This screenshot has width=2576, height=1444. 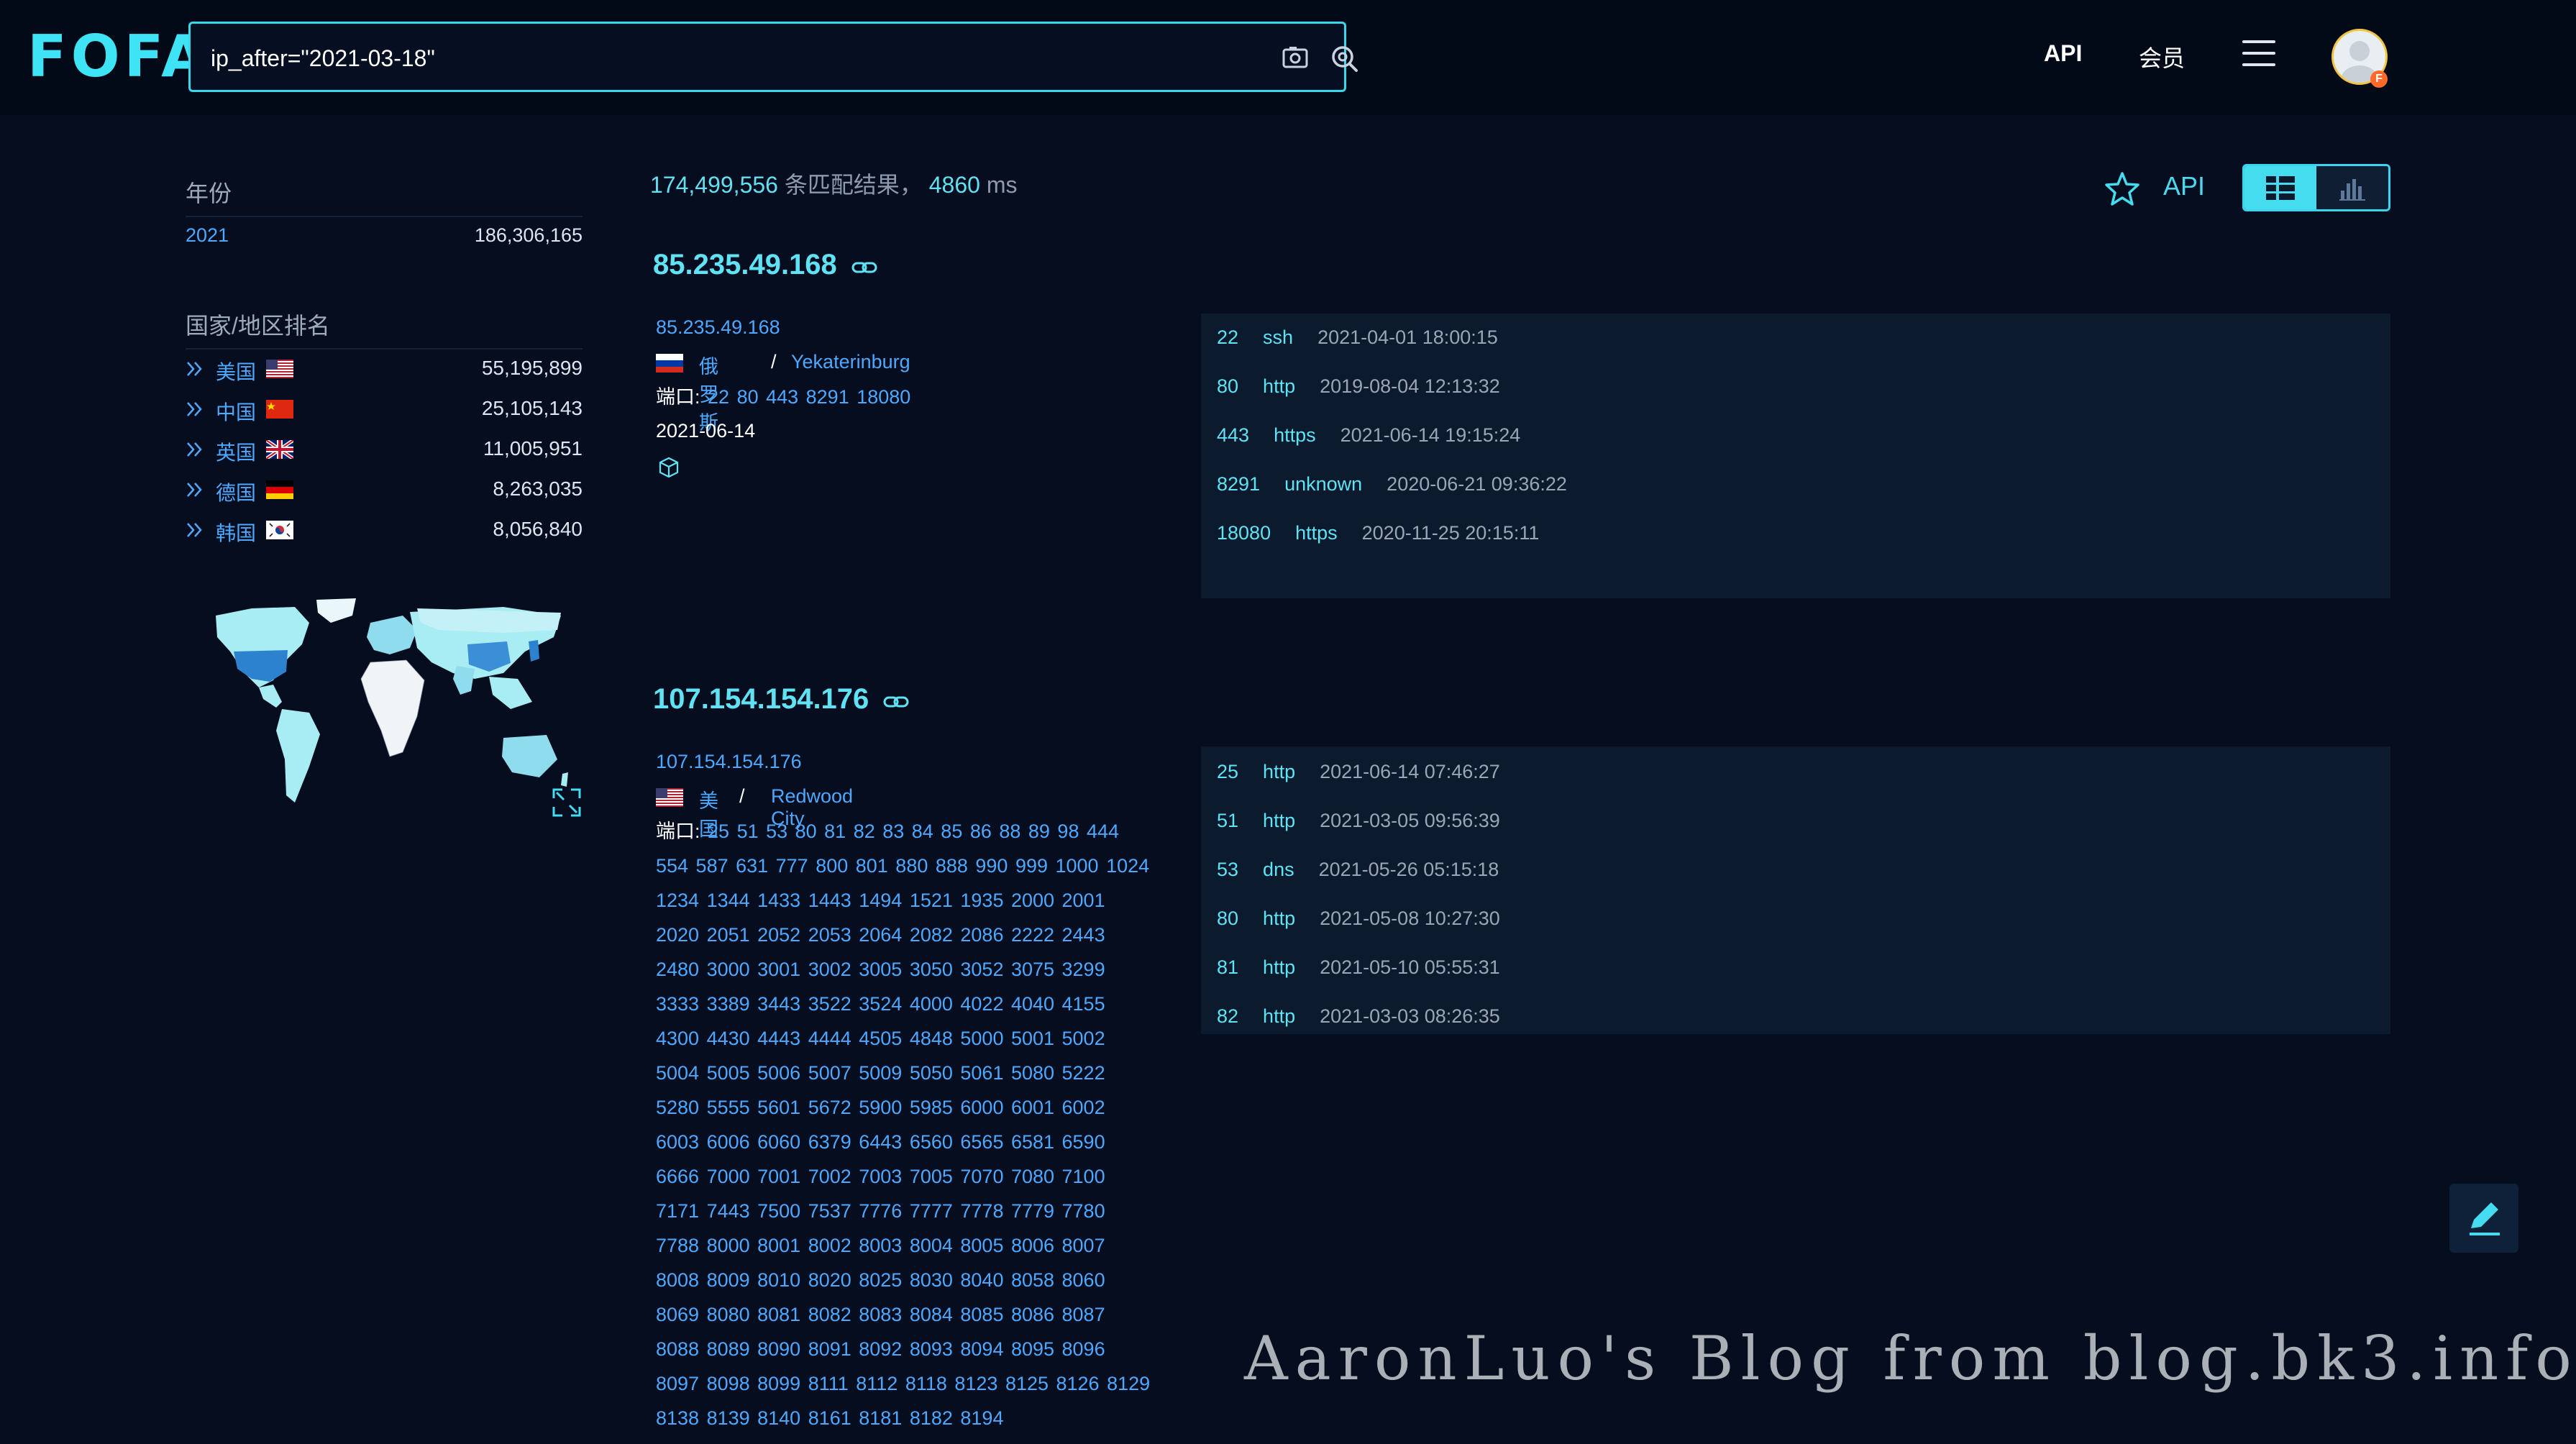 What do you see at coordinates (1410, 772) in the screenshot?
I see `service-time: 2021-06-14 07:46:27` at bounding box center [1410, 772].